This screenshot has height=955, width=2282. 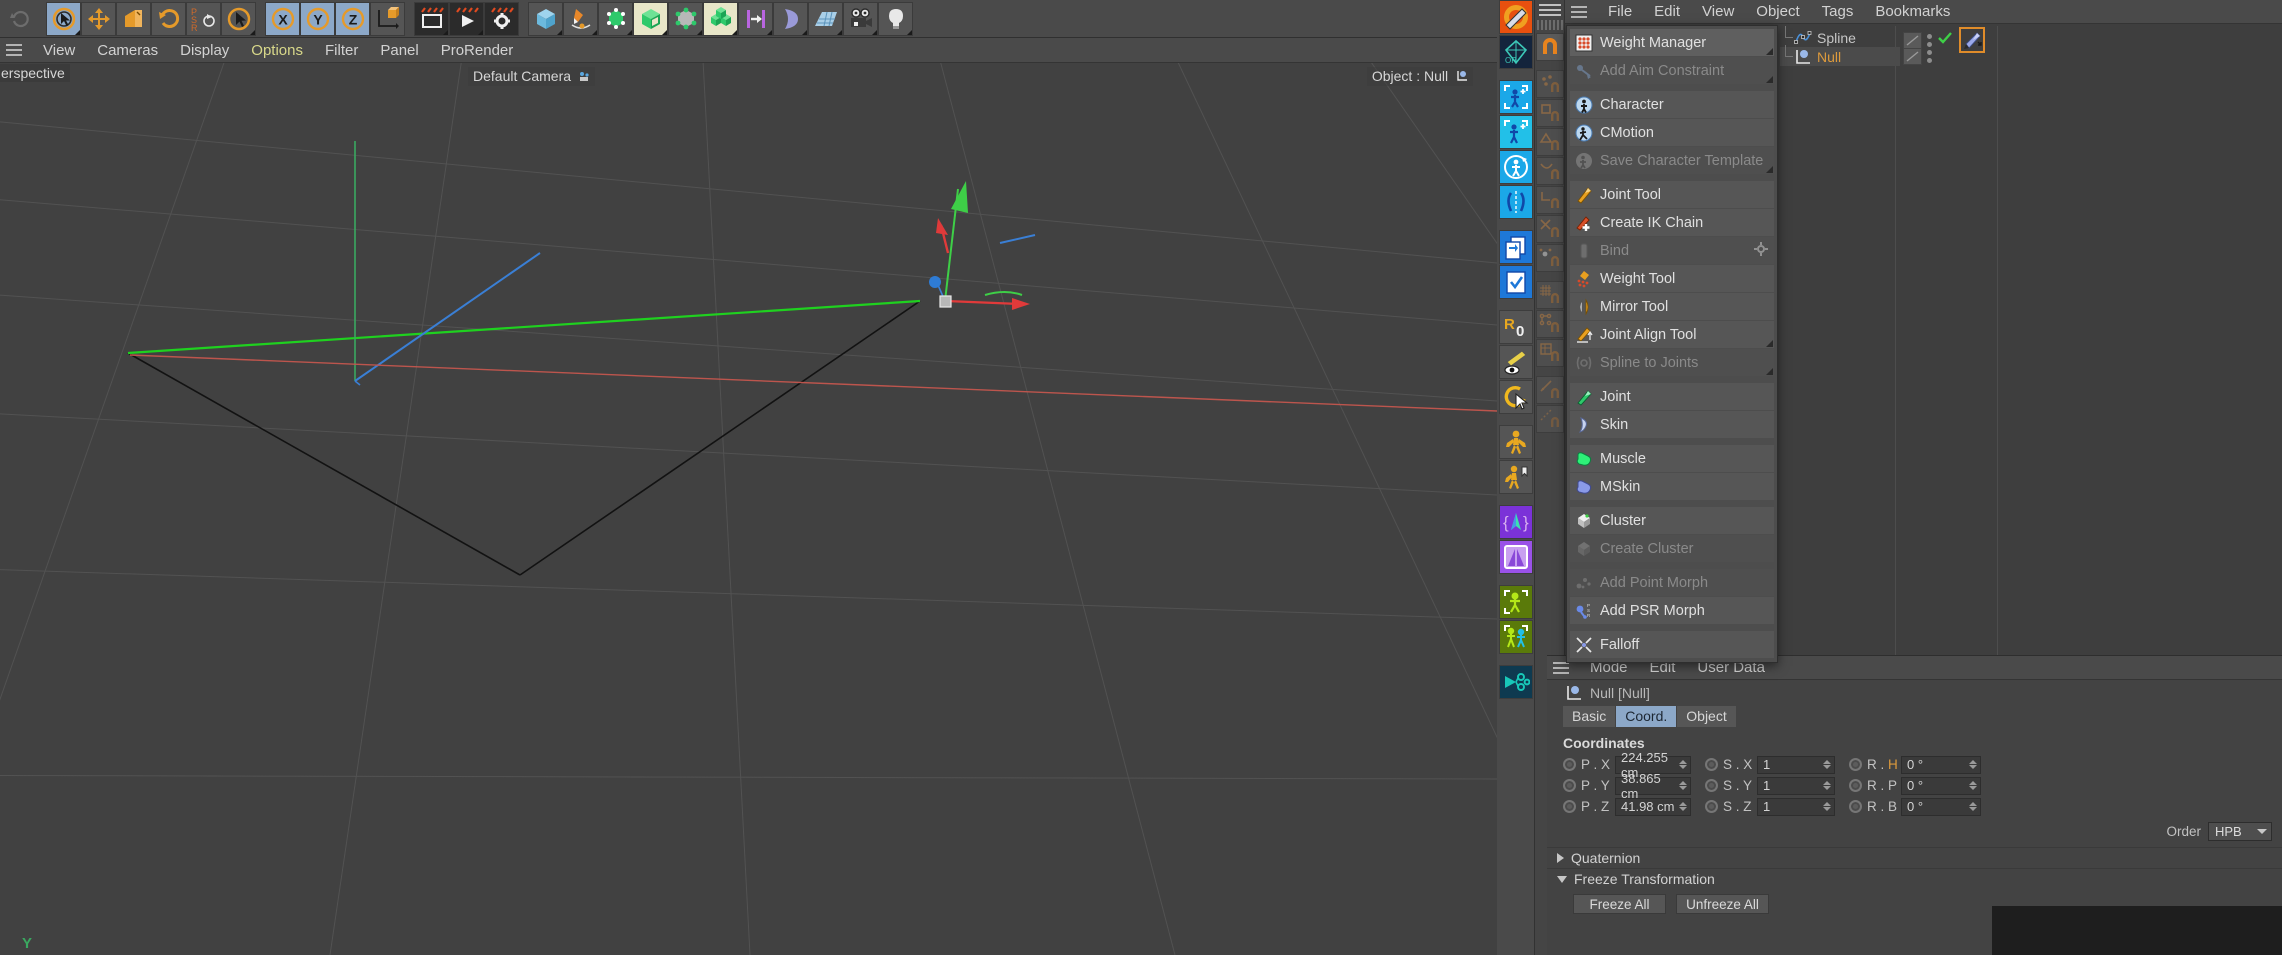 What do you see at coordinates (1914, 878) in the screenshot?
I see `freeze-transformation-section: Freeze Transformation` at bounding box center [1914, 878].